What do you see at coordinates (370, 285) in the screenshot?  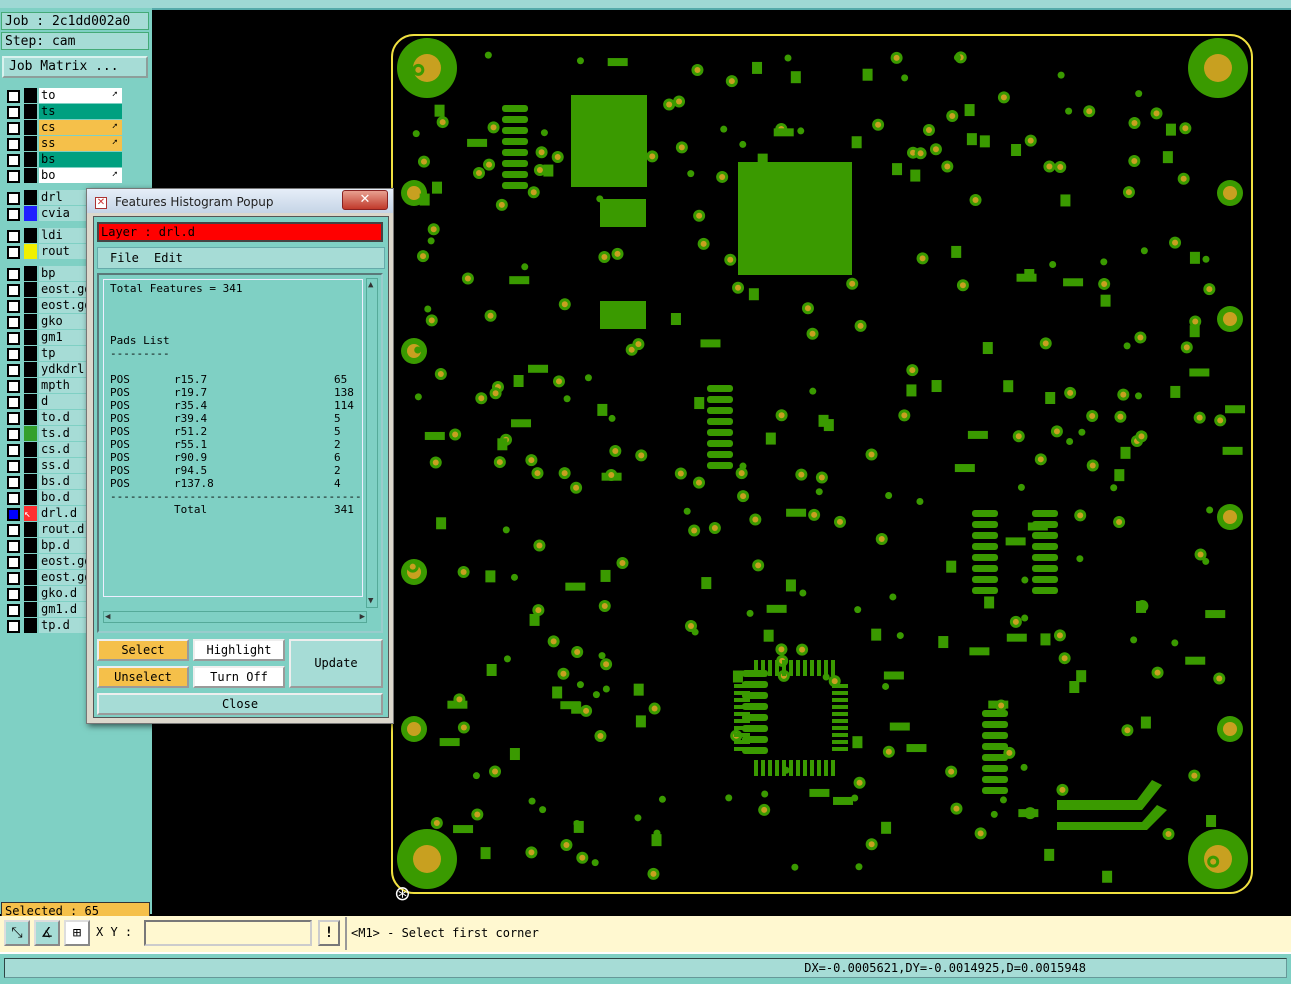 I see `scroll-up-icon: ▲` at bounding box center [370, 285].